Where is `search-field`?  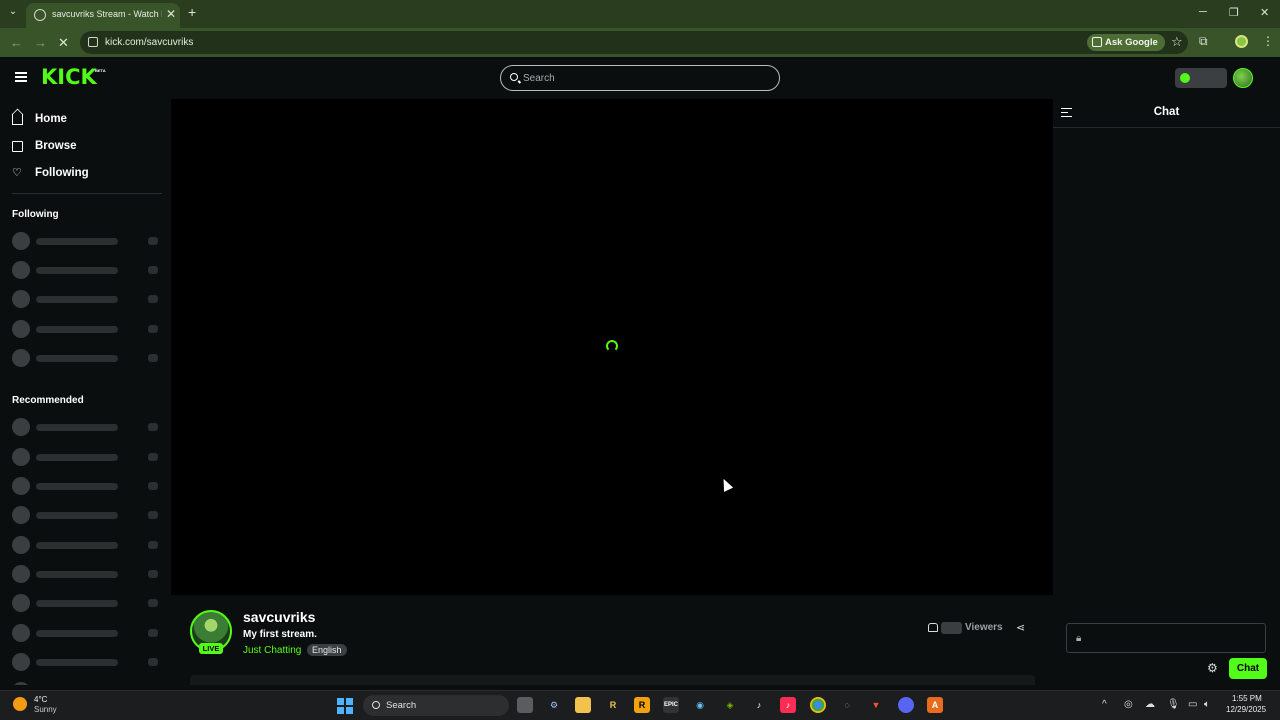 search-field is located at coordinates (640, 78).